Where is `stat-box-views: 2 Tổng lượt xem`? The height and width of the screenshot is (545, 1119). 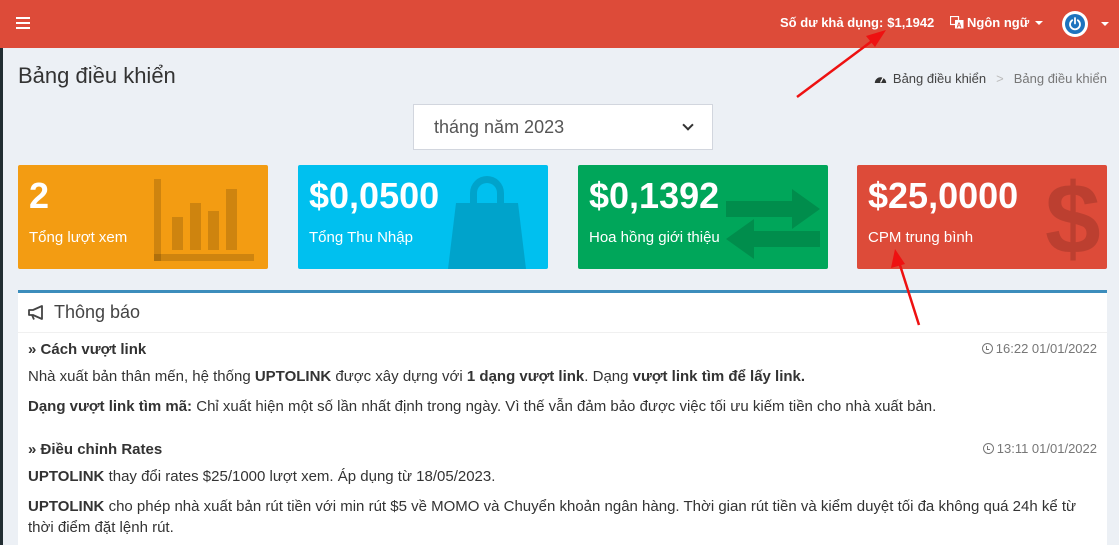
stat-box-views: 2 Tổng lượt xem is located at coordinates (143, 217).